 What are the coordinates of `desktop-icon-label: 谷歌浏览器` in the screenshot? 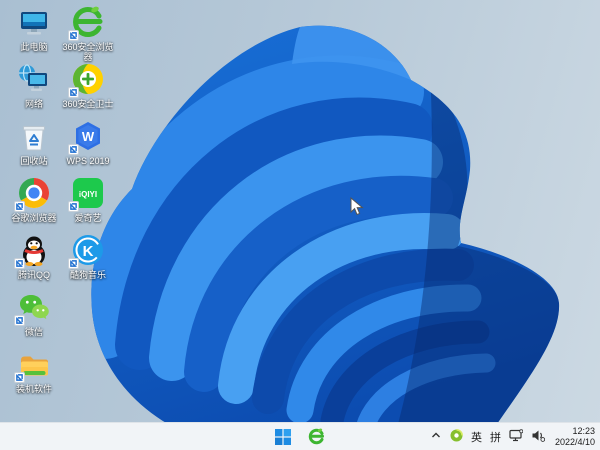 It's located at (34, 218).